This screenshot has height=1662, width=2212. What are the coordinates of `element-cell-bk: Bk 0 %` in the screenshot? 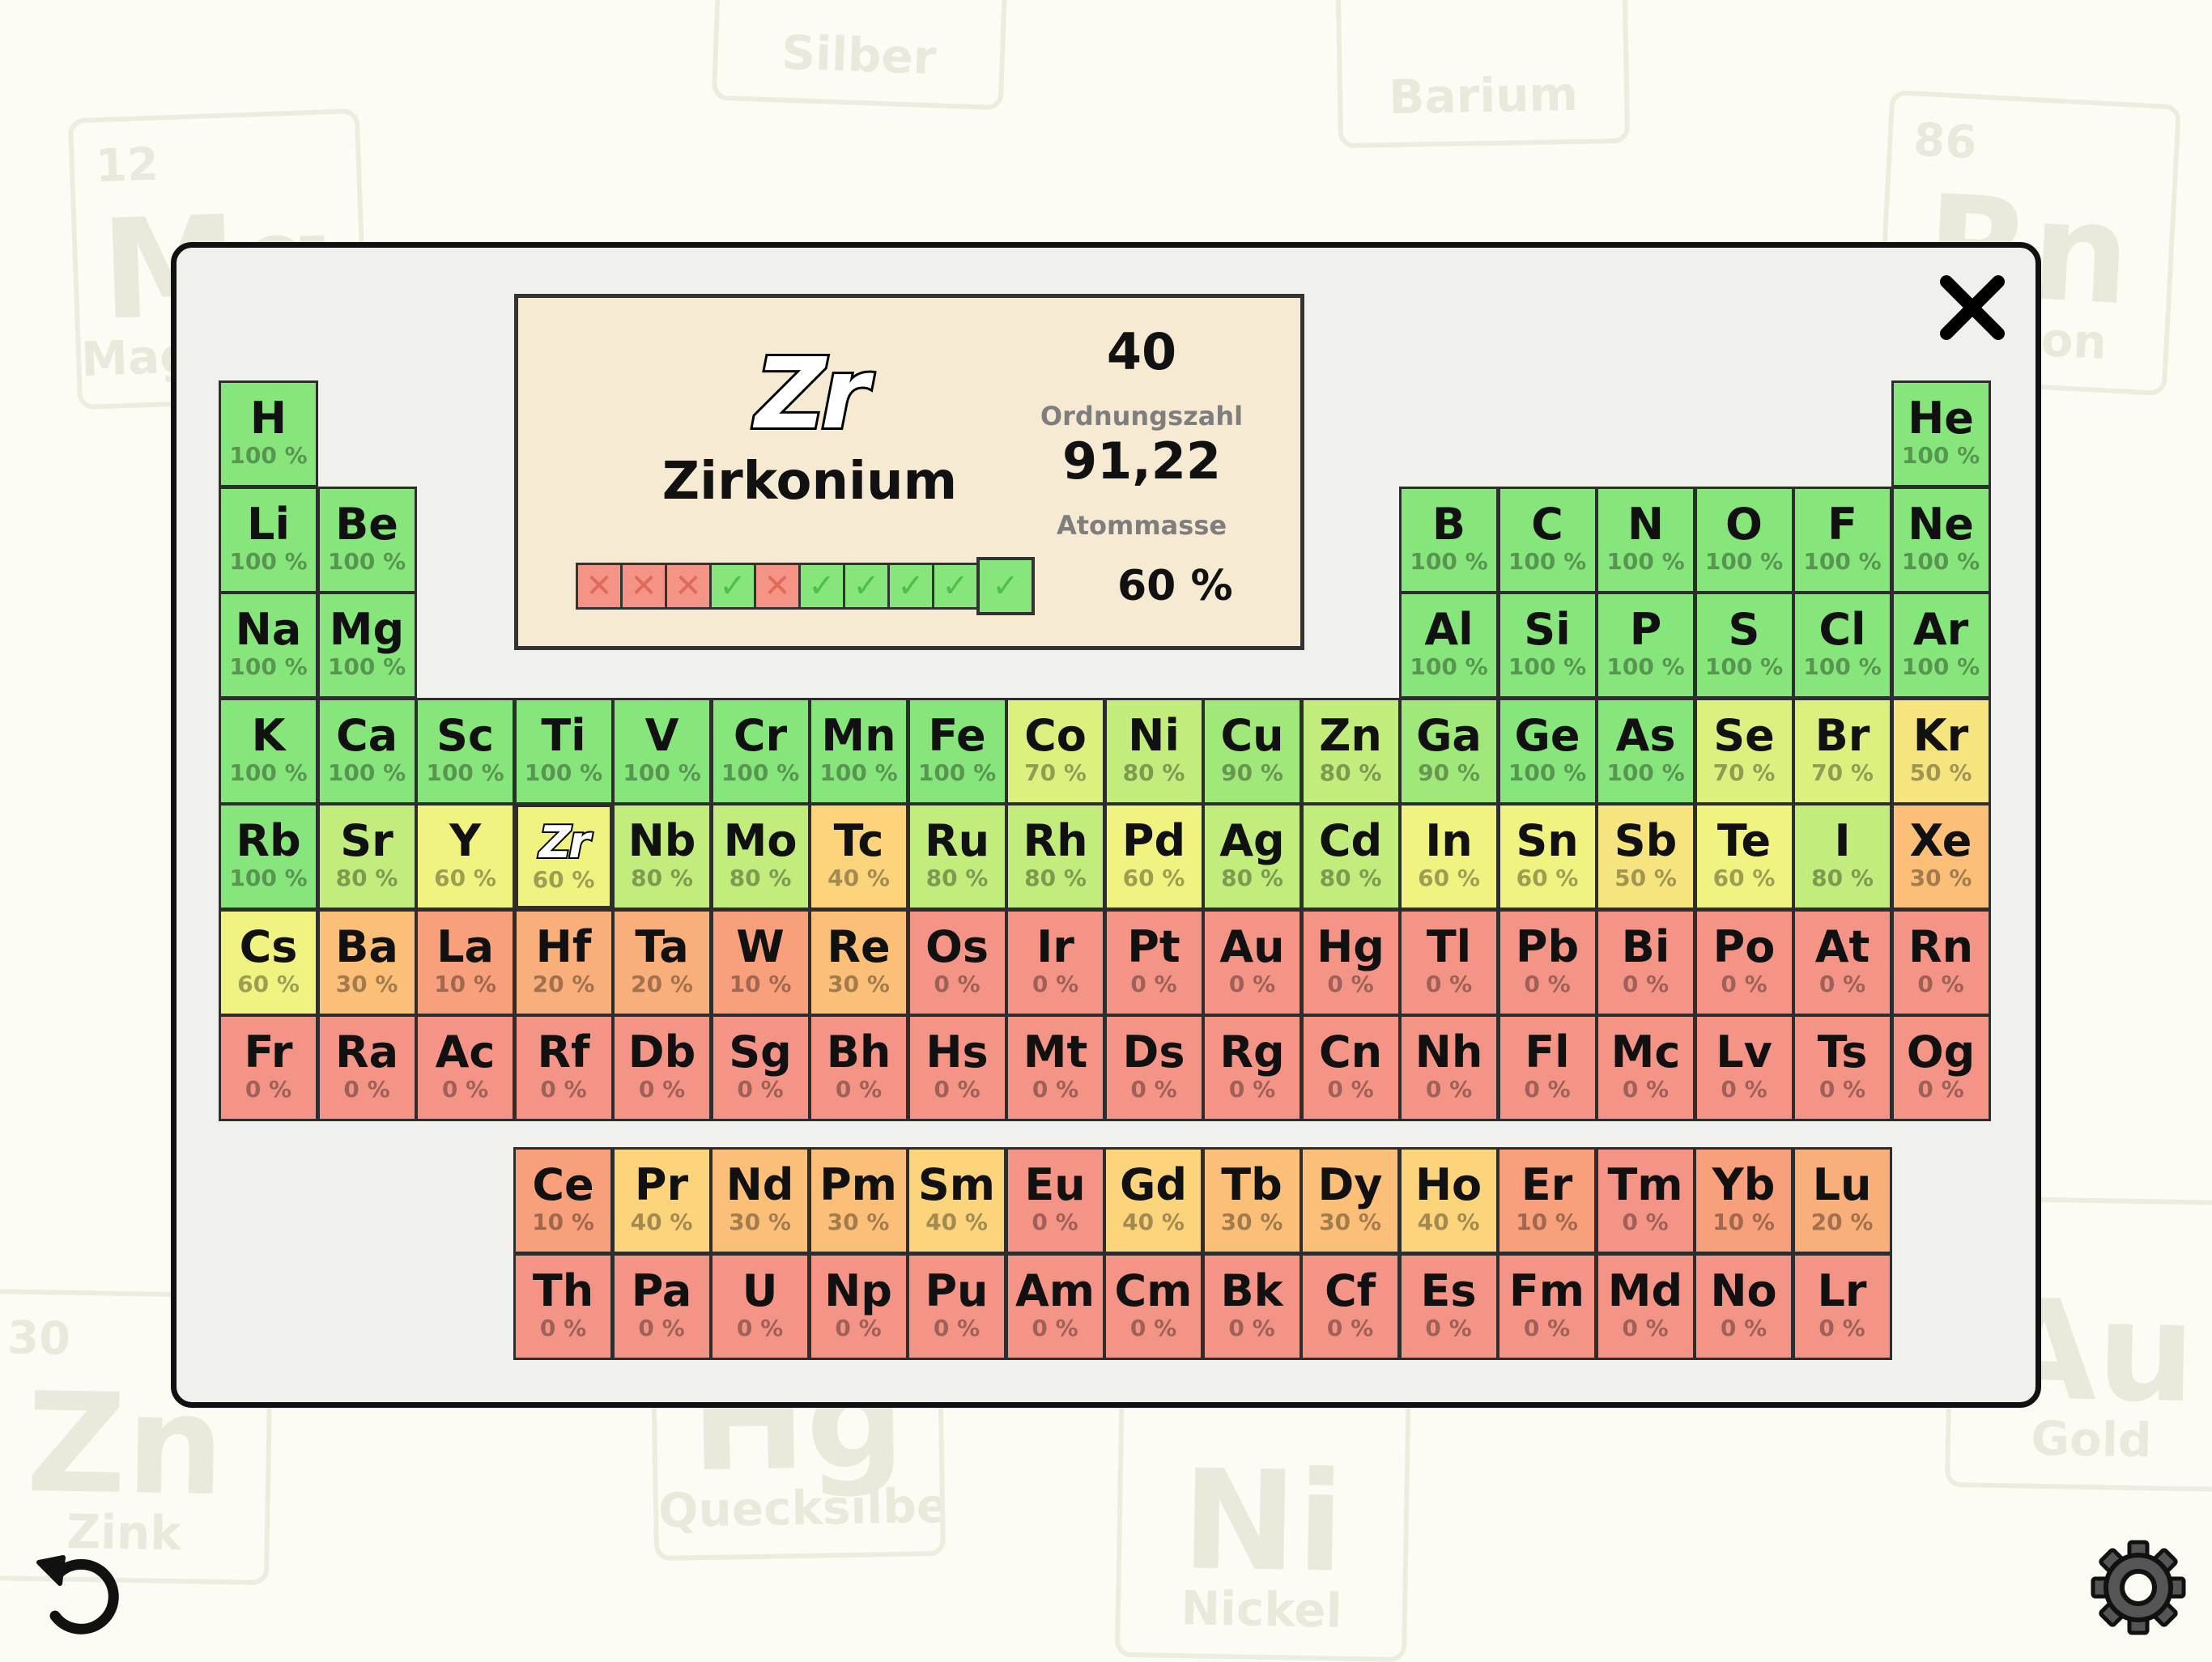 It's located at (1252, 1306).